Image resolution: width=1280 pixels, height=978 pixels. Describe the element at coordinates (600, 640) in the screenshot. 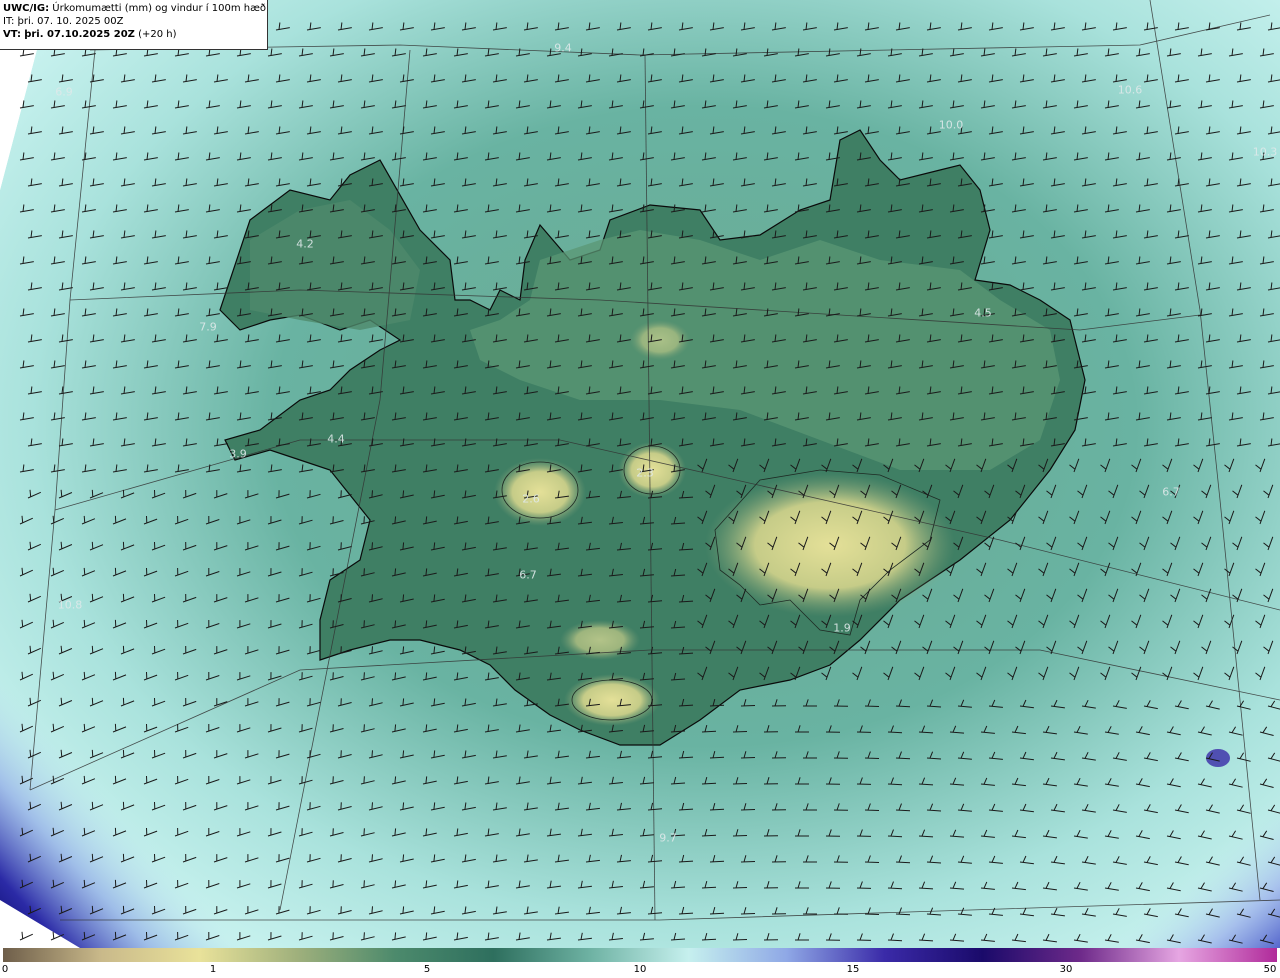

I see `dry-area-south` at that location.